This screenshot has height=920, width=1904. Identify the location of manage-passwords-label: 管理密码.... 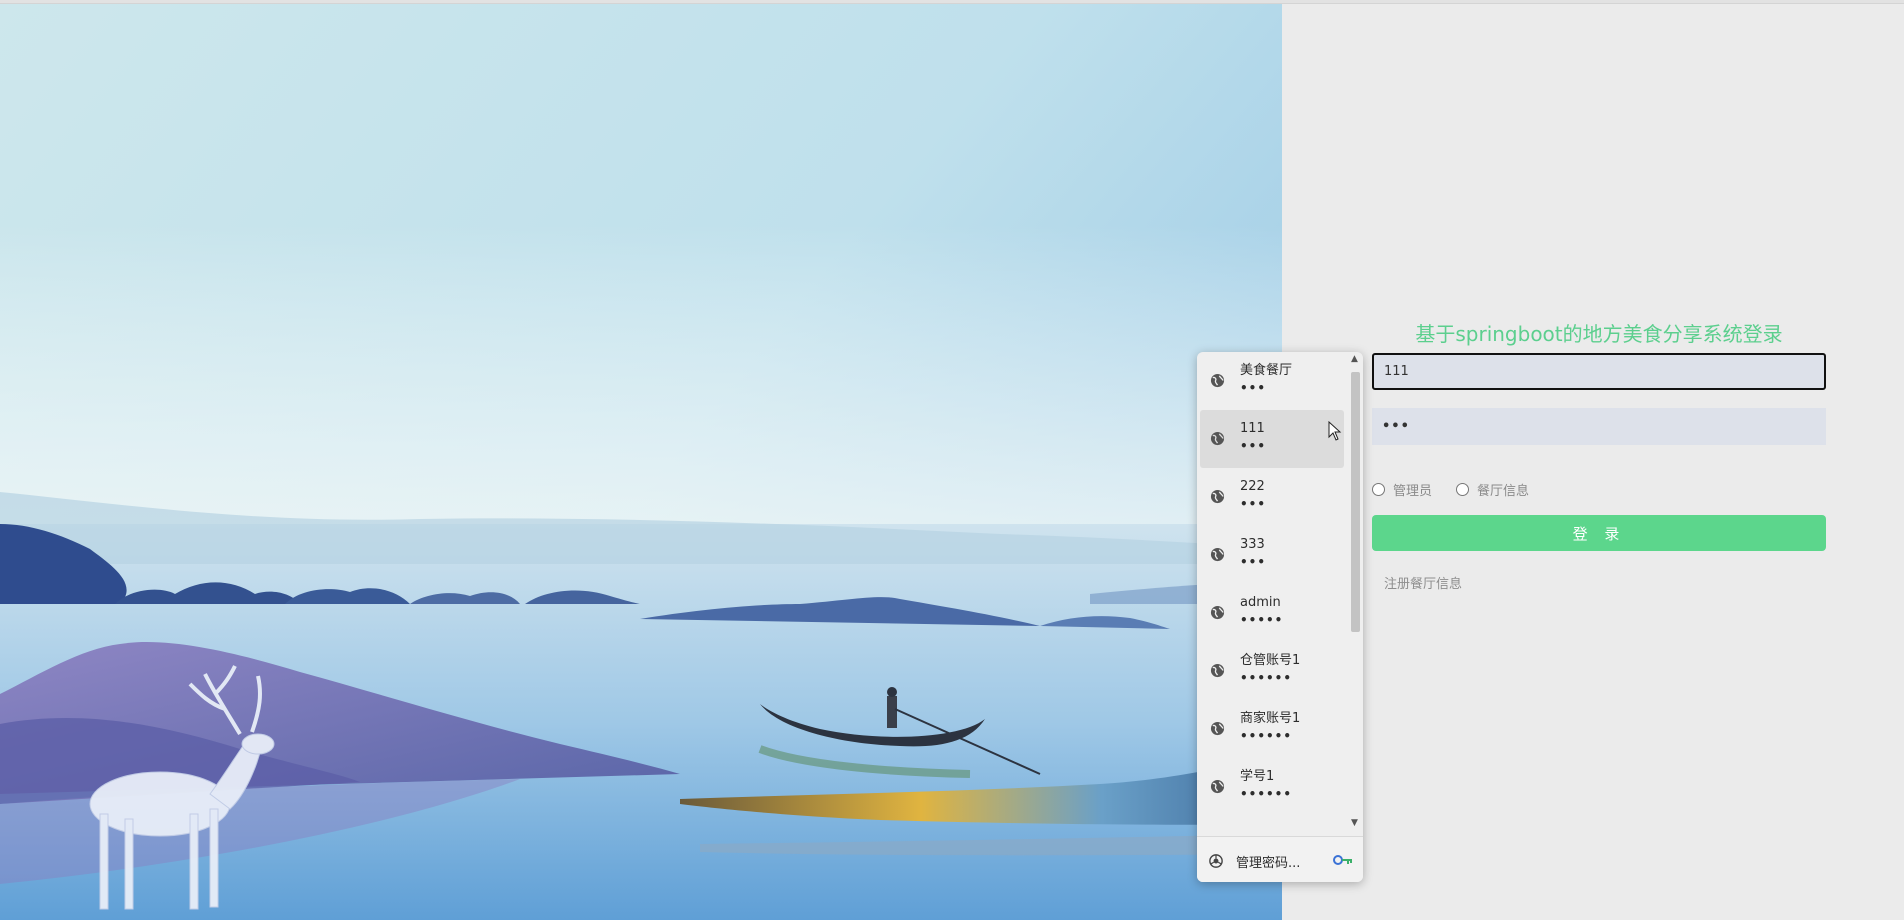
(1268, 863).